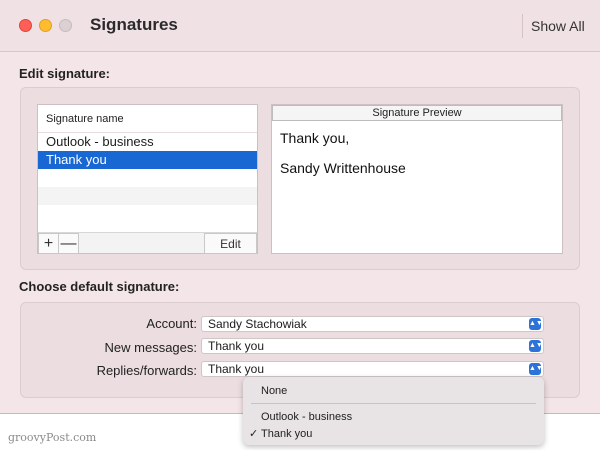 The width and height of the screenshot is (600, 450). What do you see at coordinates (300, 26) in the screenshot?
I see `title-bar: Signatures Show All` at bounding box center [300, 26].